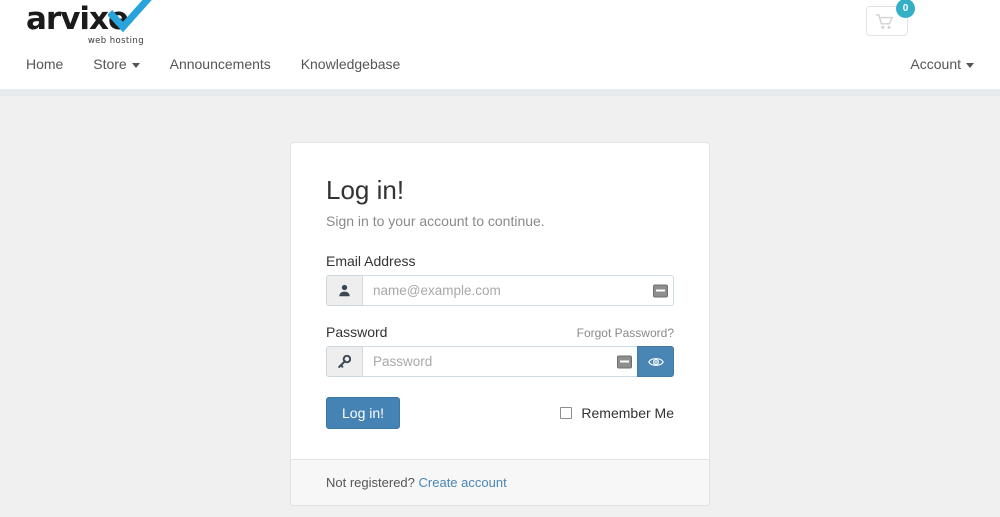 The image size is (1000, 517). What do you see at coordinates (371, 261) in the screenshot?
I see `email-field-label: Email Address` at bounding box center [371, 261].